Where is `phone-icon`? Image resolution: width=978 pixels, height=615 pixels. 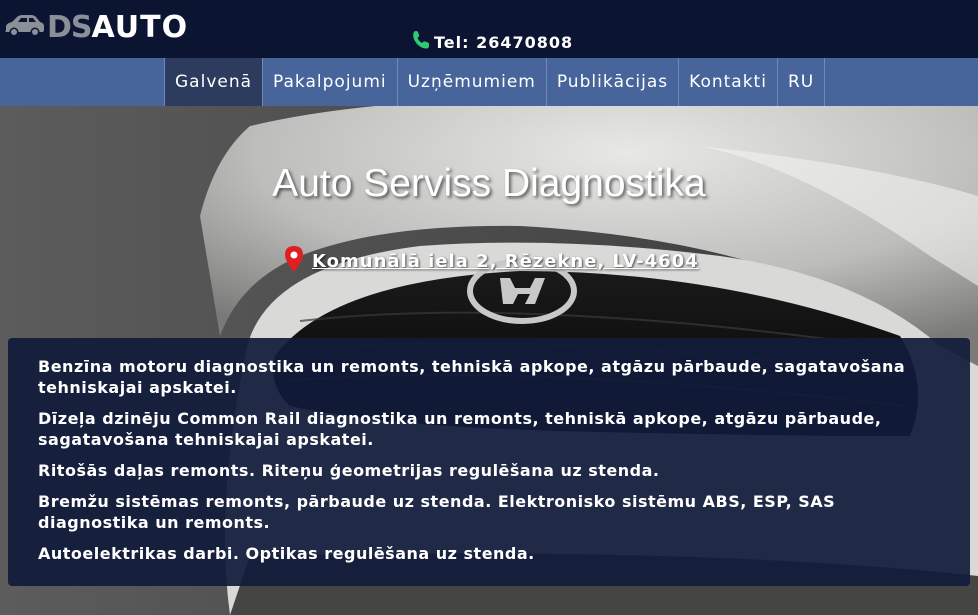 phone-icon is located at coordinates (421, 42).